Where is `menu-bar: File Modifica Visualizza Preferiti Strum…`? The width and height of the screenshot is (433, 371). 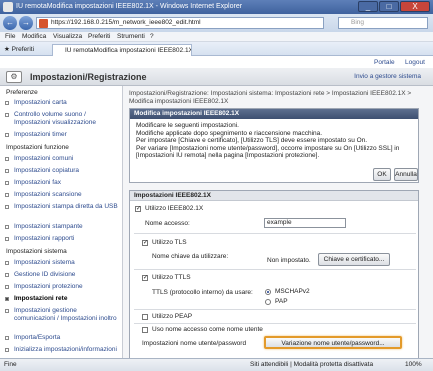
menu-bar: File Modifica Visualizza Preferiti Strum… is located at coordinates (216, 37).